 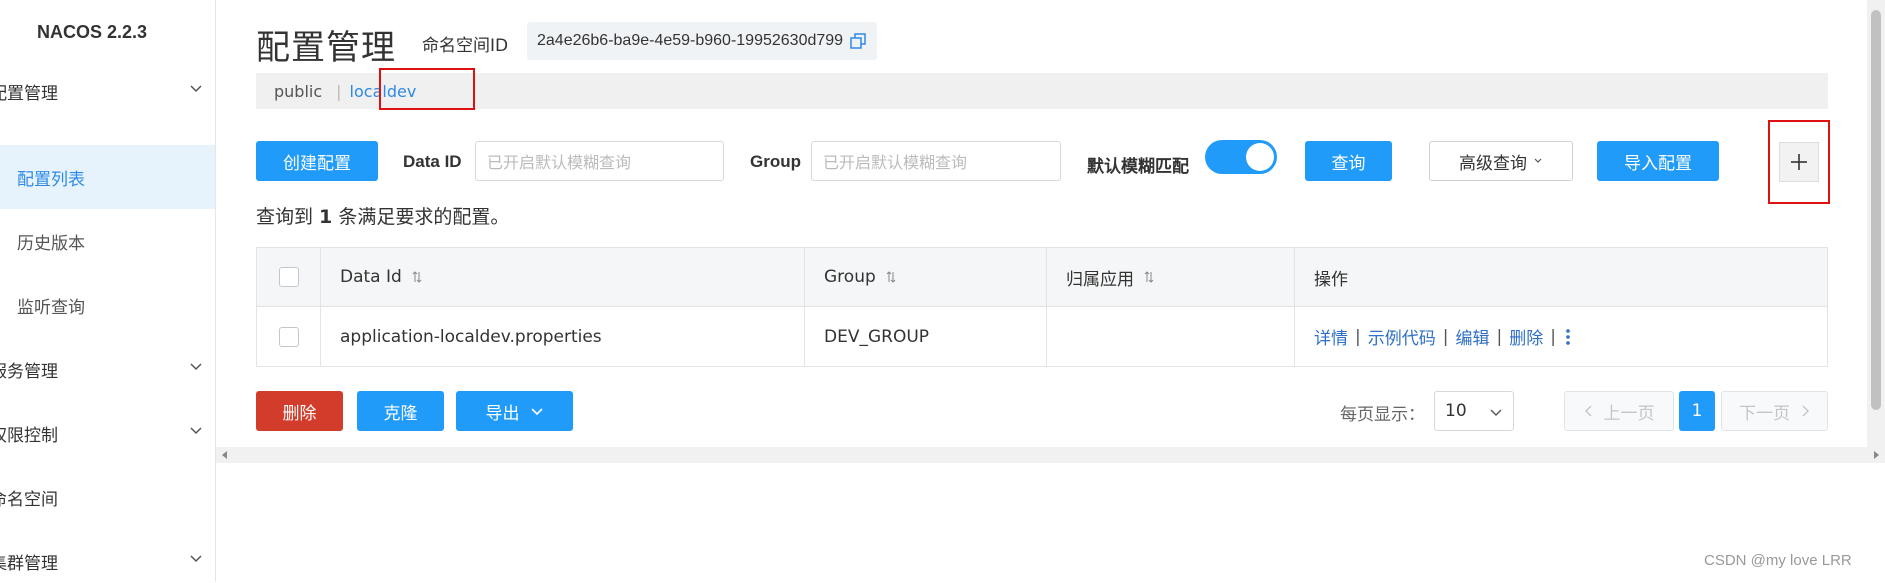 What do you see at coordinates (107, 561) in the screenshot?
I see `nav-group-cluster: 集群管理` at bounding box center [107, 561].